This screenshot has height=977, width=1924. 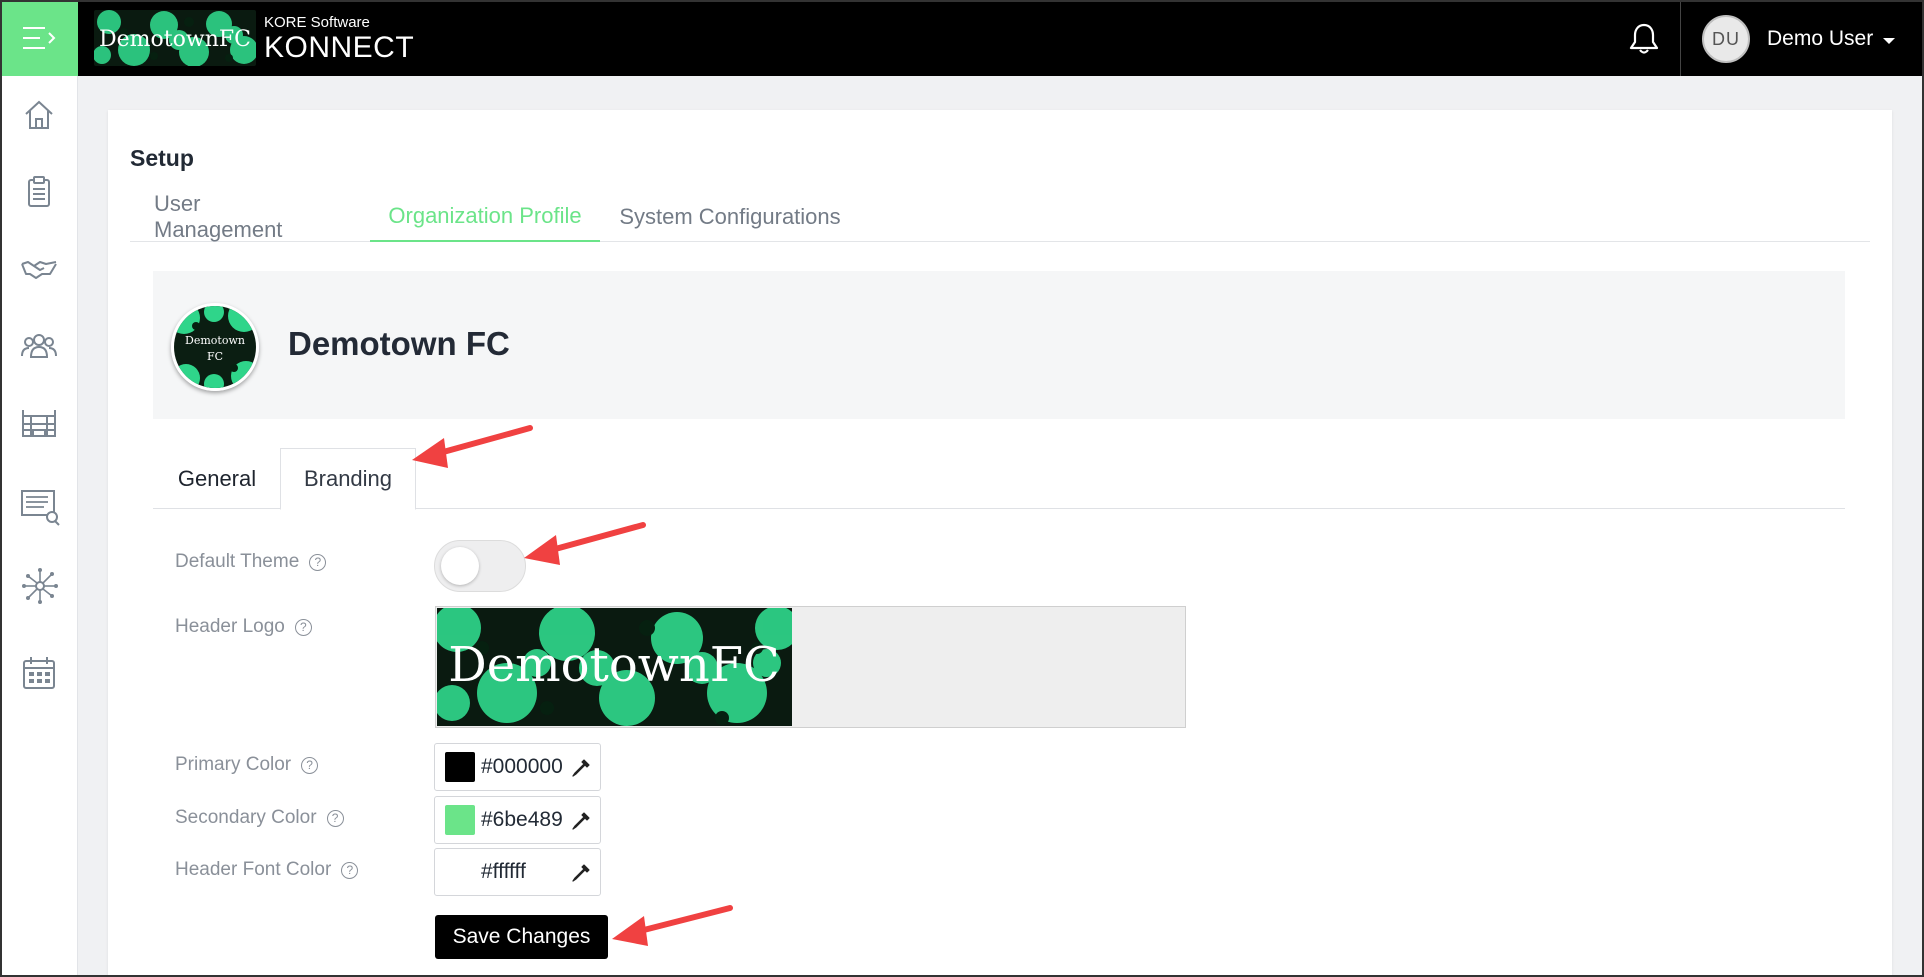 I want to click on profile-sub-tabs: General Branding, so click(x=999, y=479).